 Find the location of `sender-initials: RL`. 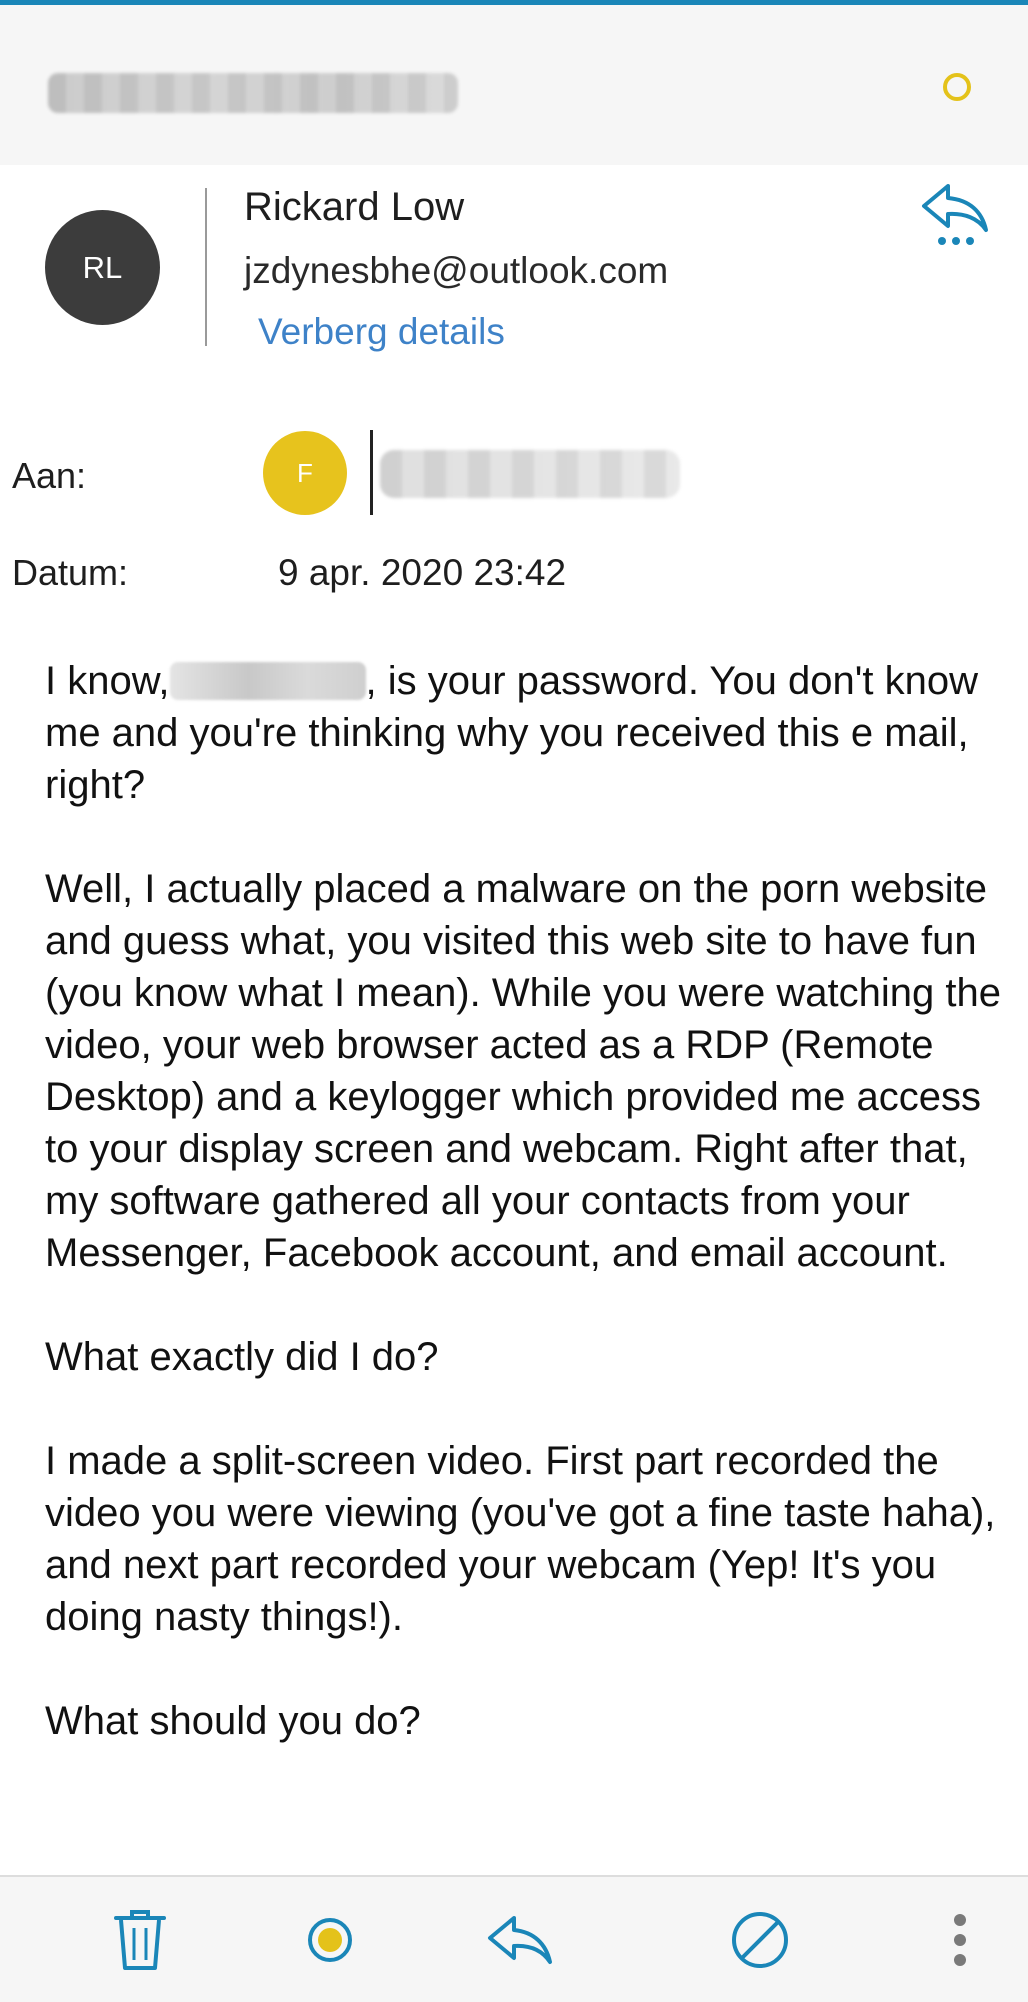

sender-initials: RL is located at coordinates (102, 267).